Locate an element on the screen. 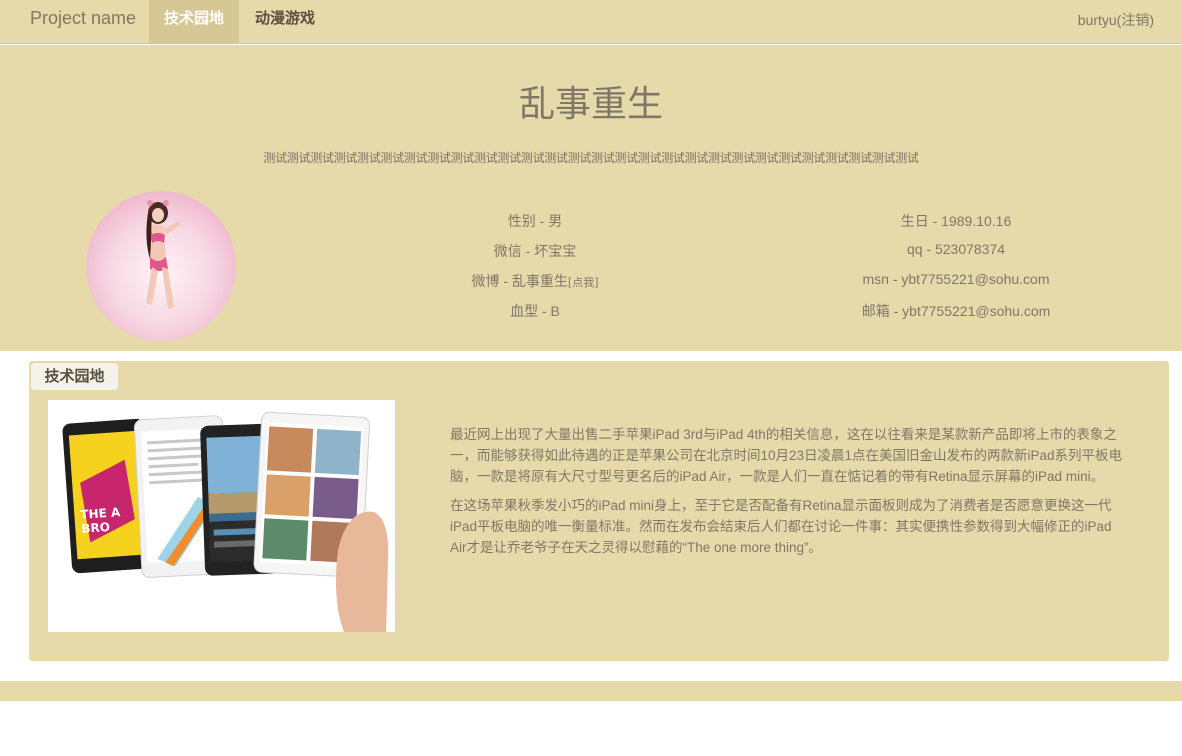 This screenshot has height=756, width=1182. ipad-devices-icon: THE A BRO is located at coordinates (221, 516).